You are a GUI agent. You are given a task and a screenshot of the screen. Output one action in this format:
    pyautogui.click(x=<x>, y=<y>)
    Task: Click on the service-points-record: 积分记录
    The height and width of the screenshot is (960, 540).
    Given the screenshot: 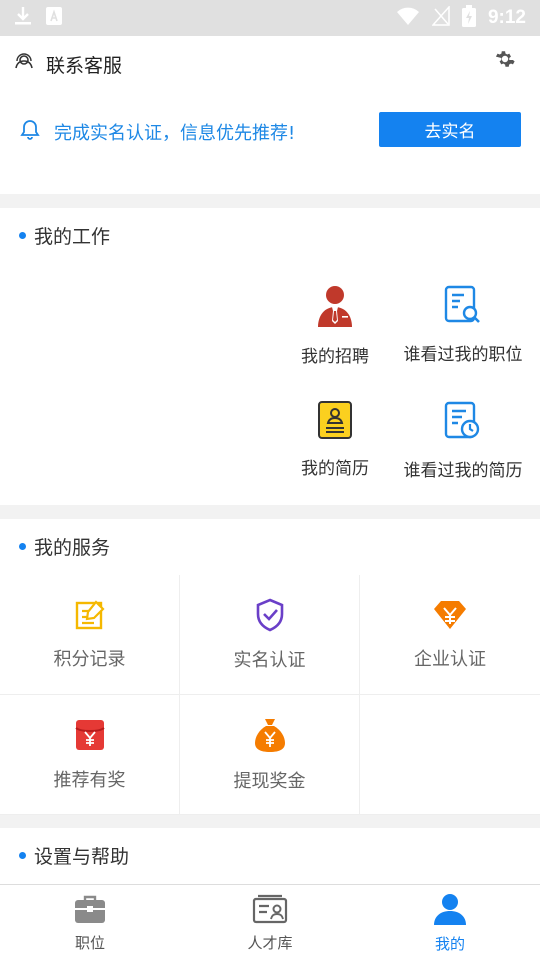 What is the action you would take?
    pyautogui.click(x=90, y=635)
    